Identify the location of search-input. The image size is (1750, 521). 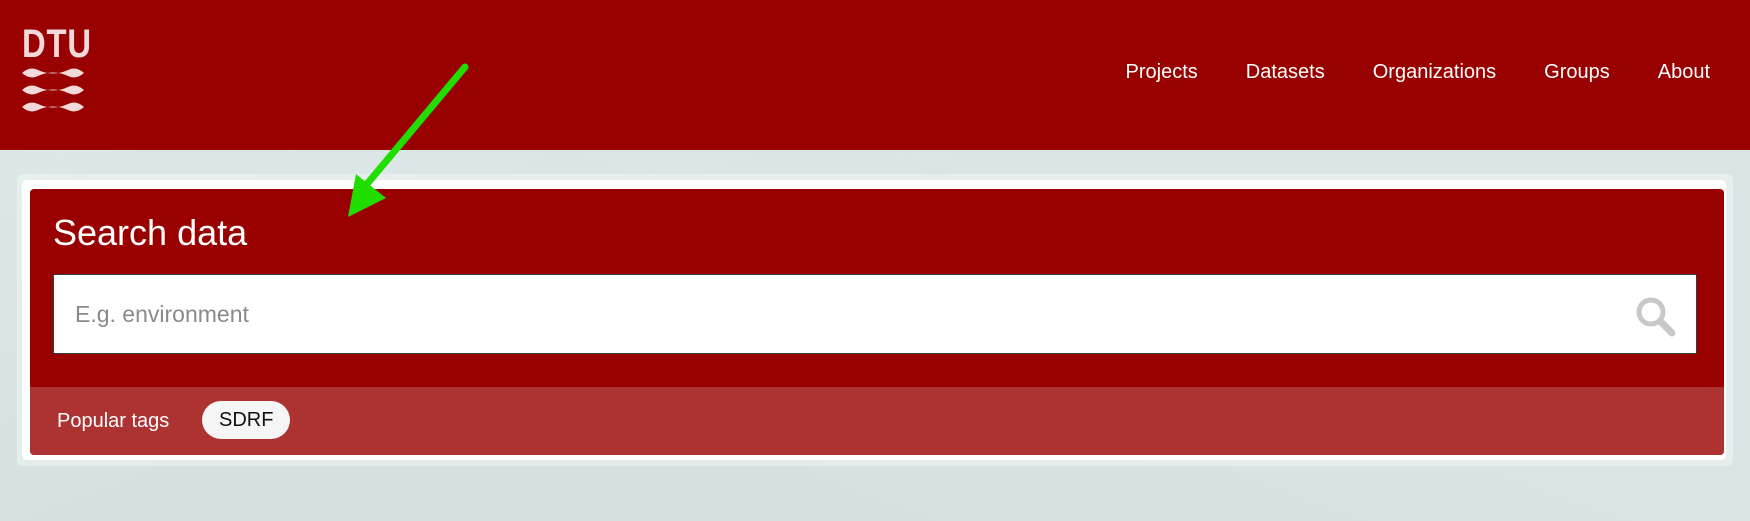
(875, 314).